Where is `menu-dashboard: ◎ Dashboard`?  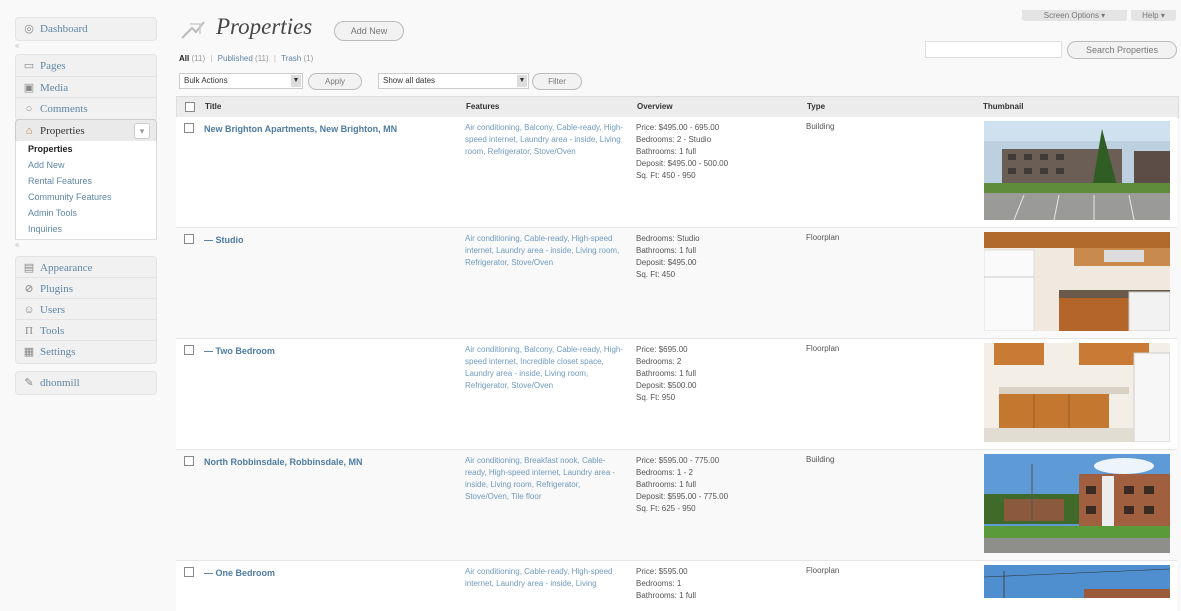 menu-dashboard: ◎ Dashboard is located at coordinates (86, 29).